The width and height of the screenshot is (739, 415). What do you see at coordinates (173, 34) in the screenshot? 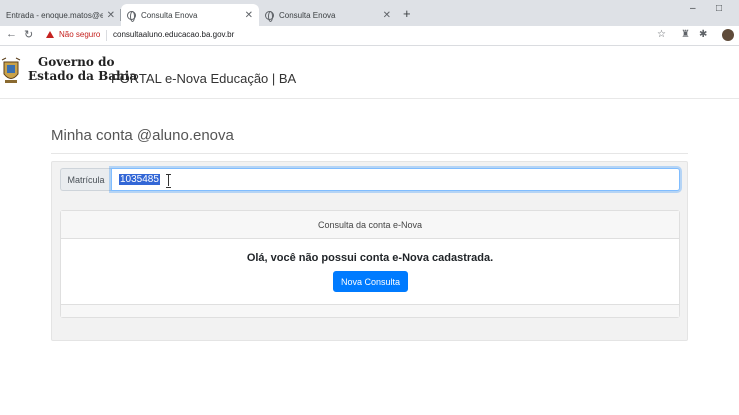
I see `url-field: consultaaluno.educacao.ba.gov.br` at bounding box center [173, 34].